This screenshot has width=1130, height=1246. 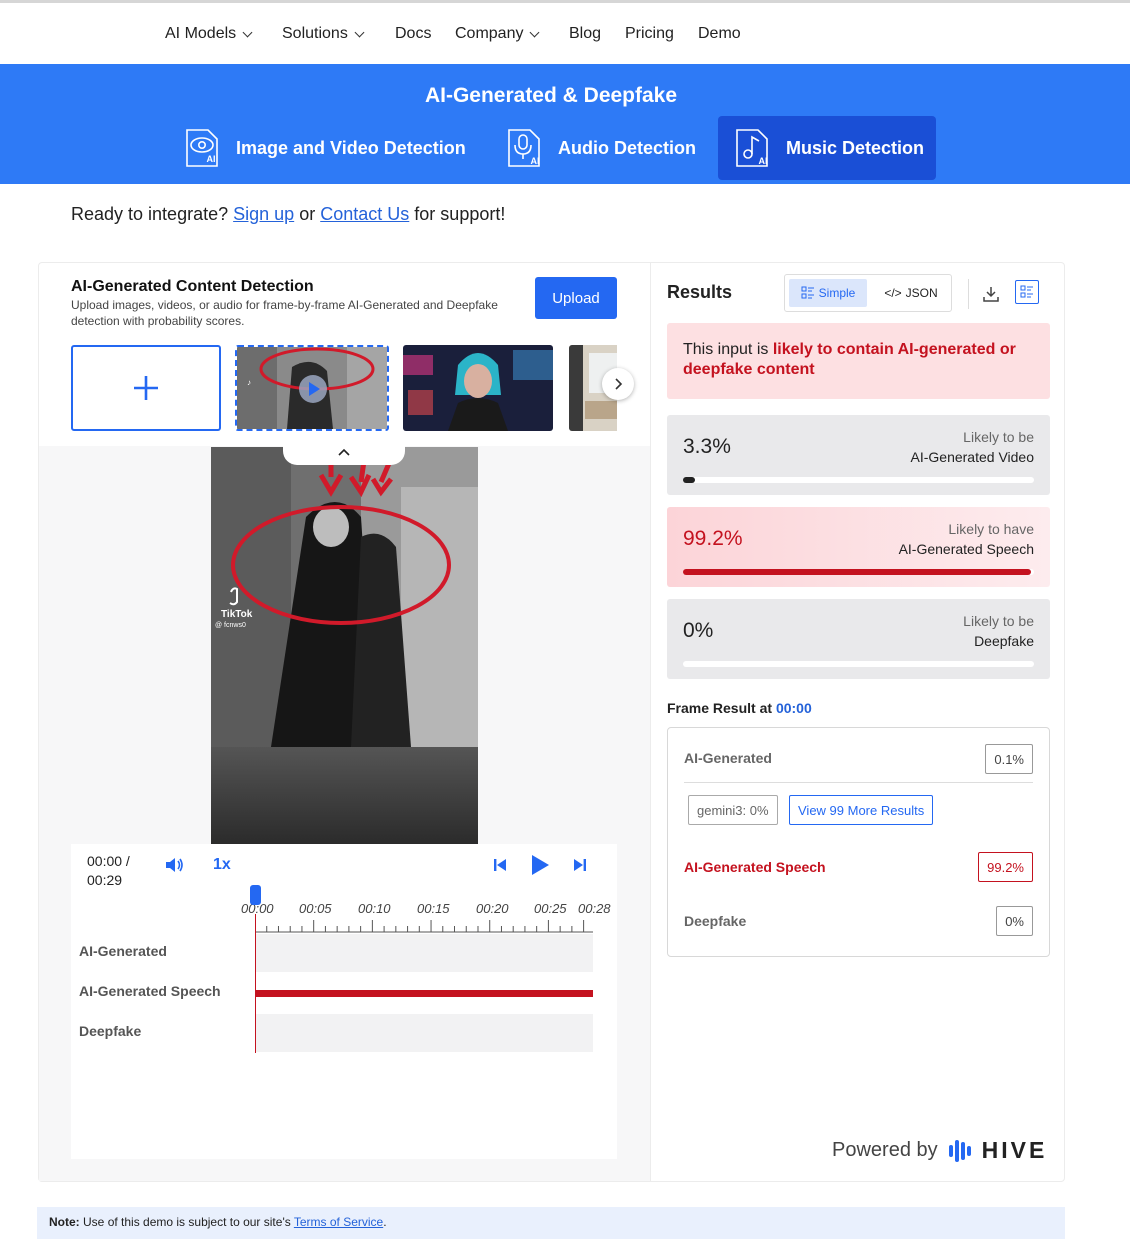 What do you see at coordinates (793, 708) in the screenshot?
I see `frame-time: 00:00` at bounding box center [793, 708].